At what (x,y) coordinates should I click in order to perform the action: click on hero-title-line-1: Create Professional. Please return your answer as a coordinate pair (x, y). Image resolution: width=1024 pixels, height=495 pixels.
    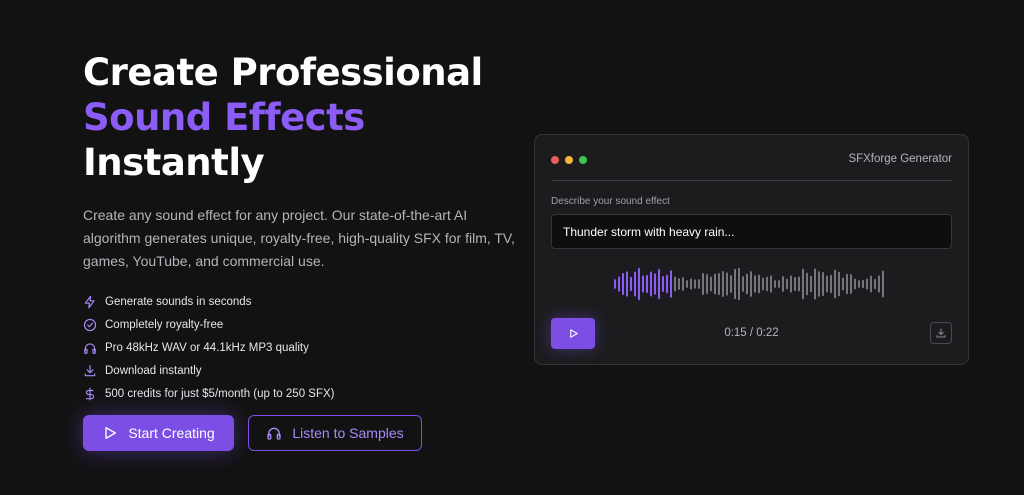
    Looking at the image, I should click on (283, 72).